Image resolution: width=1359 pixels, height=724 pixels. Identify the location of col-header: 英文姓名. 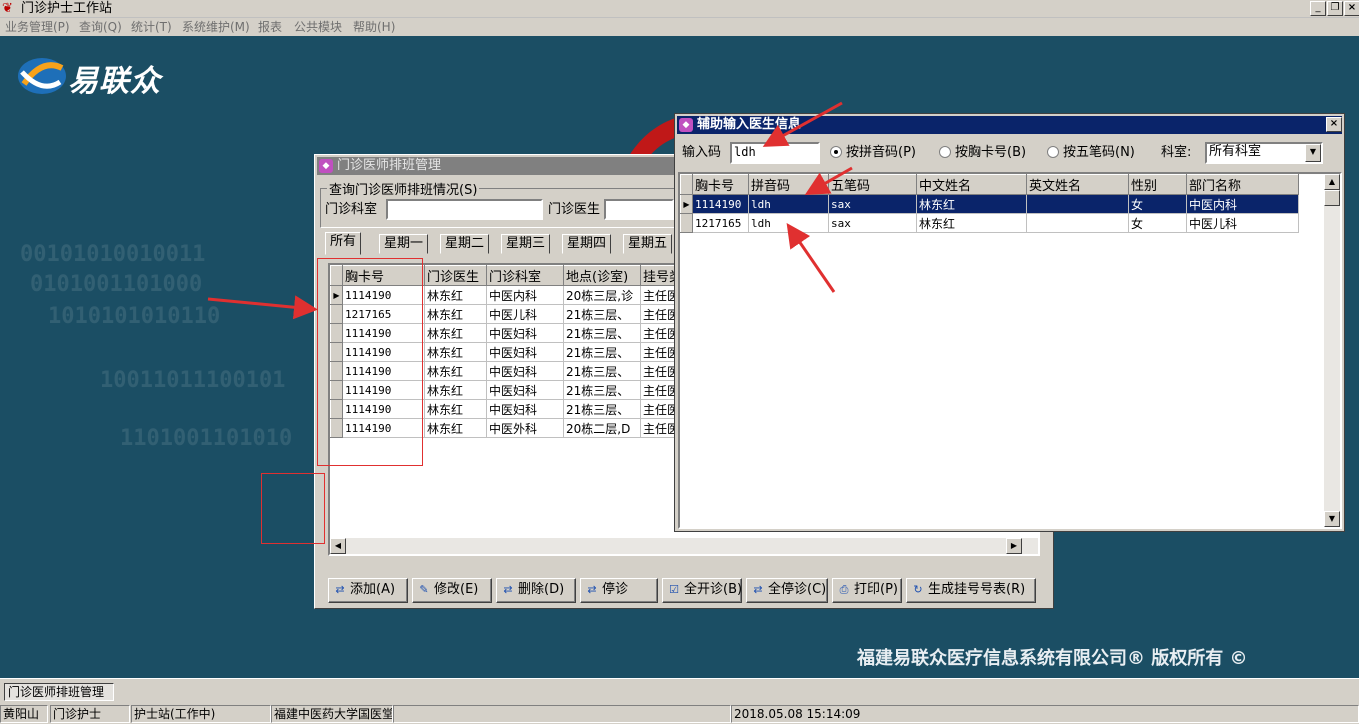
(1077, 184).